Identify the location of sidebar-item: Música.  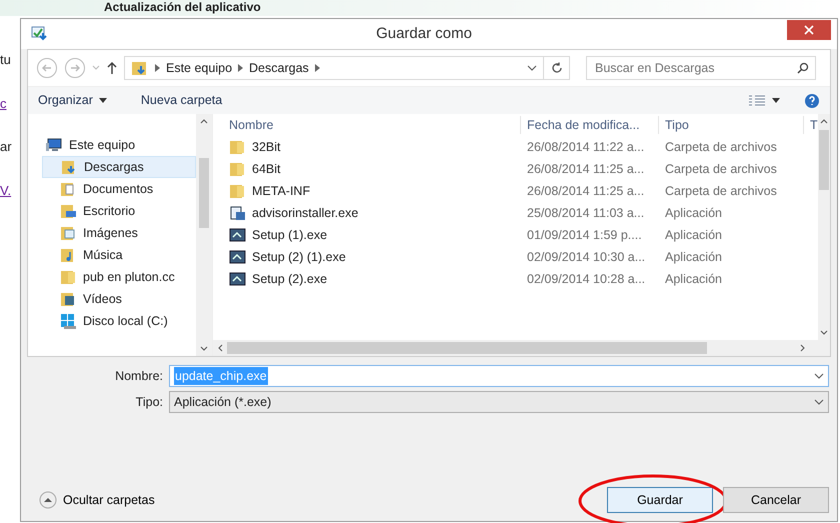
(119, 255).